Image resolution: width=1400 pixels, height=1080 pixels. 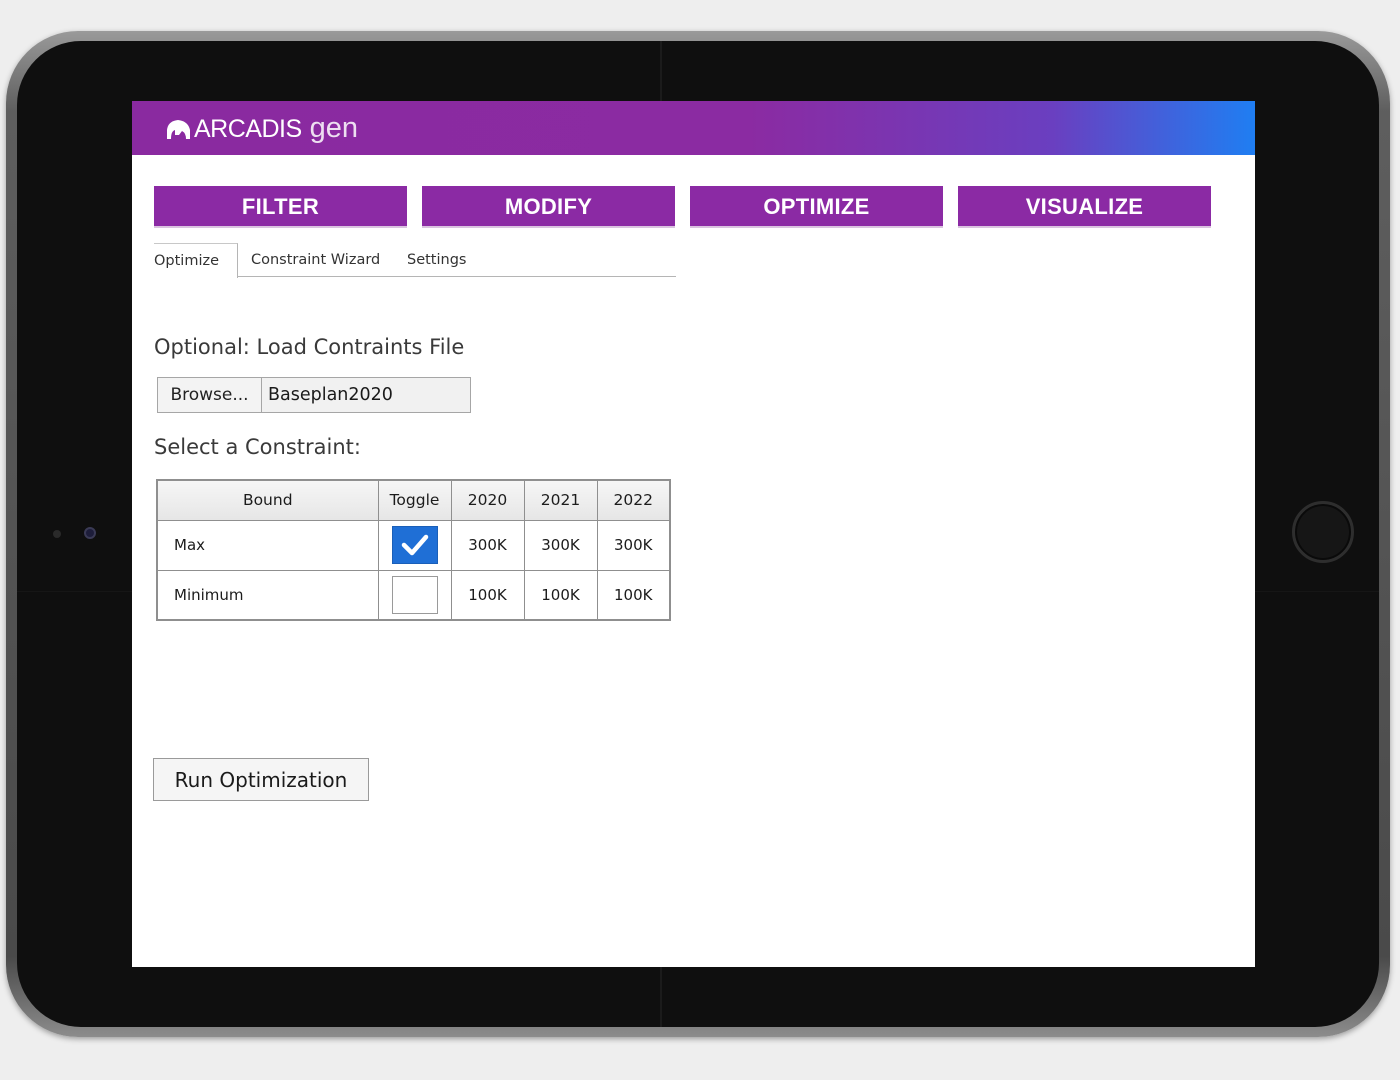 I want to click on brand-logo: ARCADIS gen, so click(x=262, y=129).